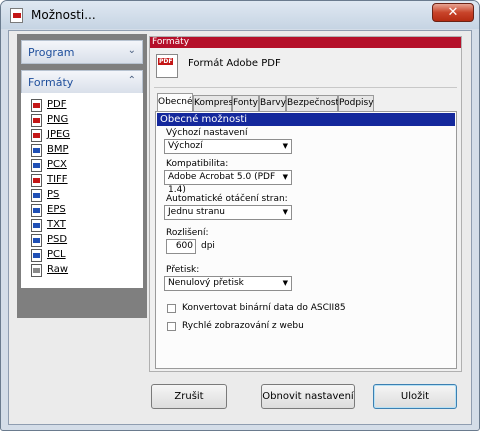  I want to click on format-label: TXT, so click(56, 224).